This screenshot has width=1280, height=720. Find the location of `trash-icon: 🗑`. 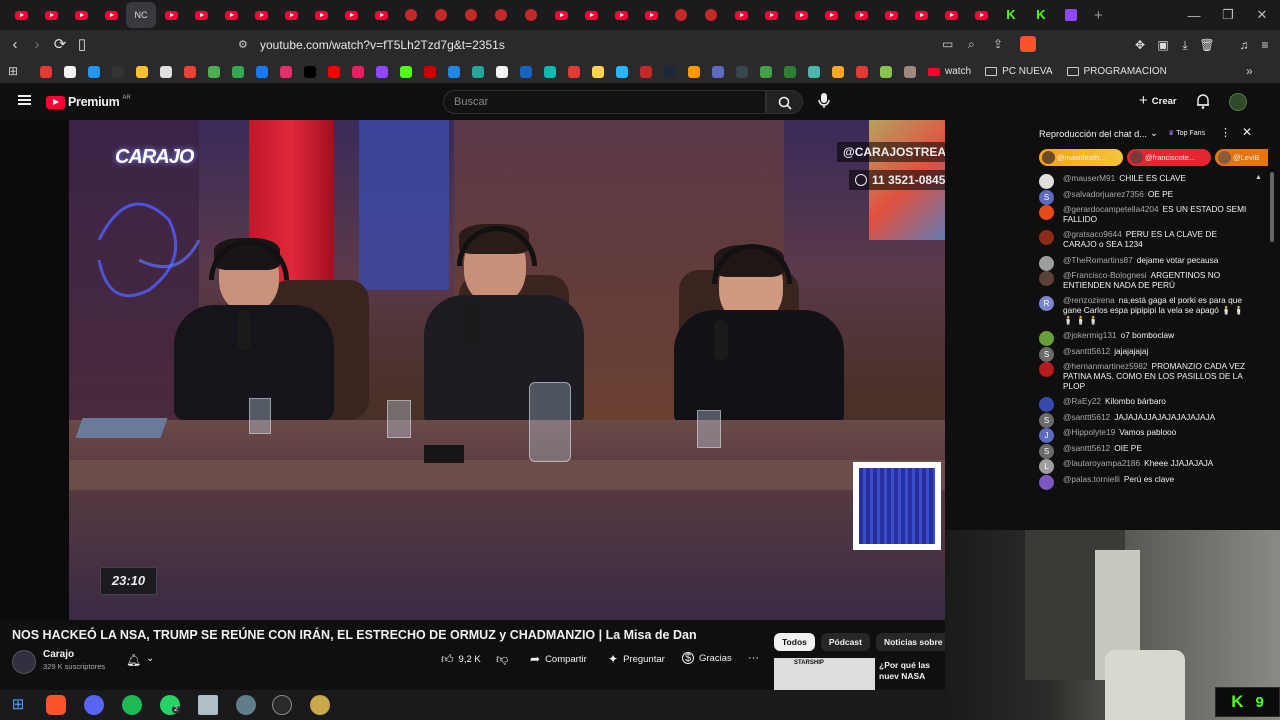

trash-icon: 🗑 is located at coordinates (1207, 45).